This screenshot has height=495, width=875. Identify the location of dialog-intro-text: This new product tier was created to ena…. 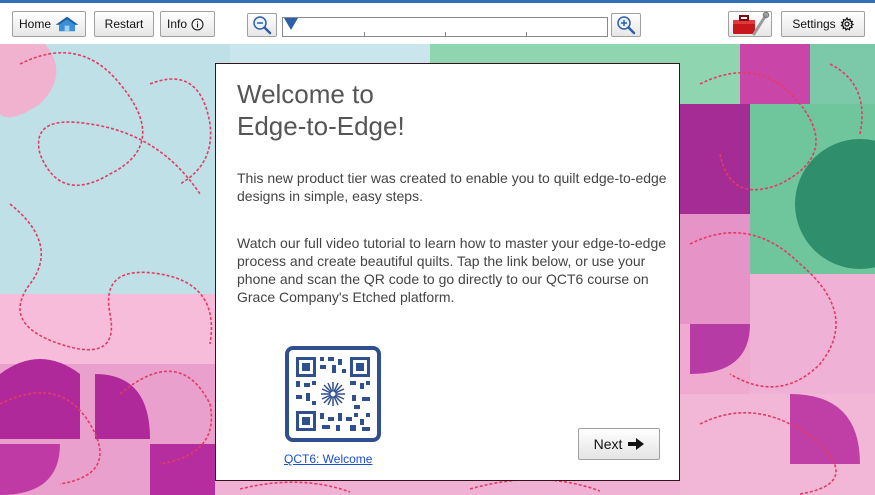
(452, 187).